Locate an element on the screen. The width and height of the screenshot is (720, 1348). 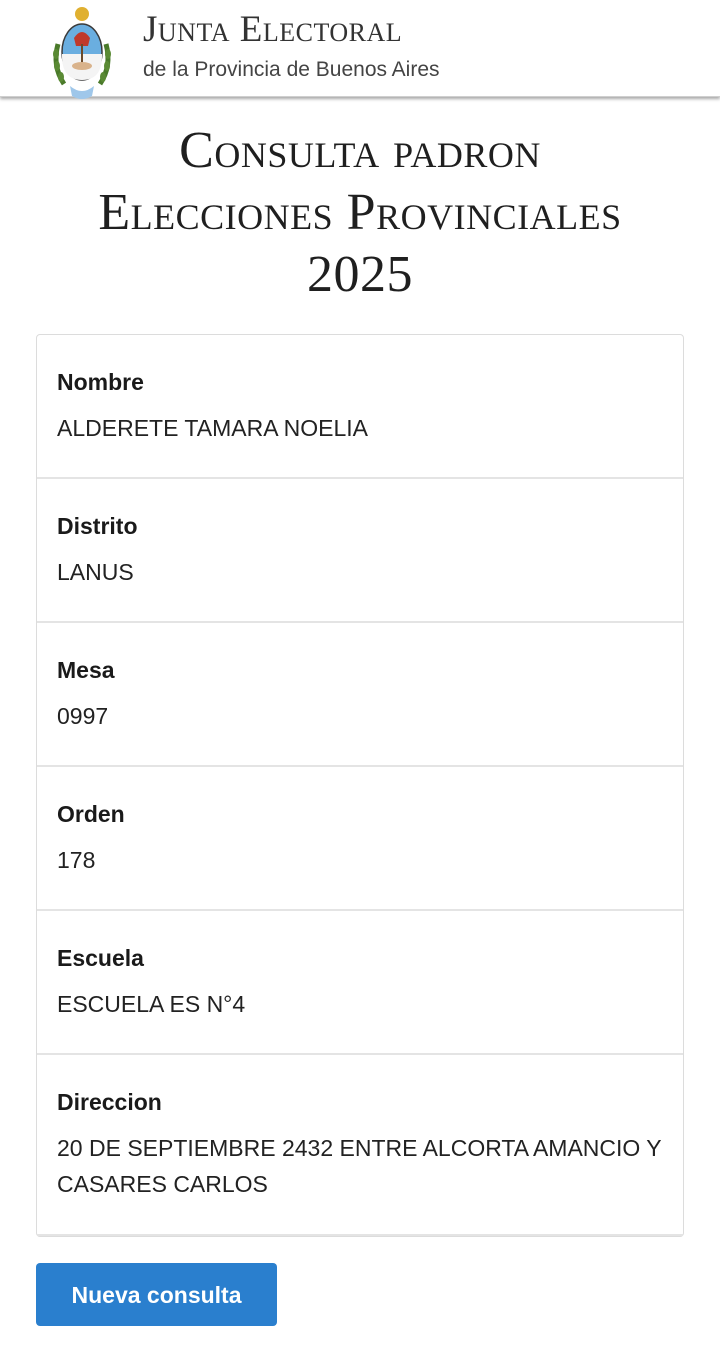
field-value: 0997 is located at coordinates (83, 716).